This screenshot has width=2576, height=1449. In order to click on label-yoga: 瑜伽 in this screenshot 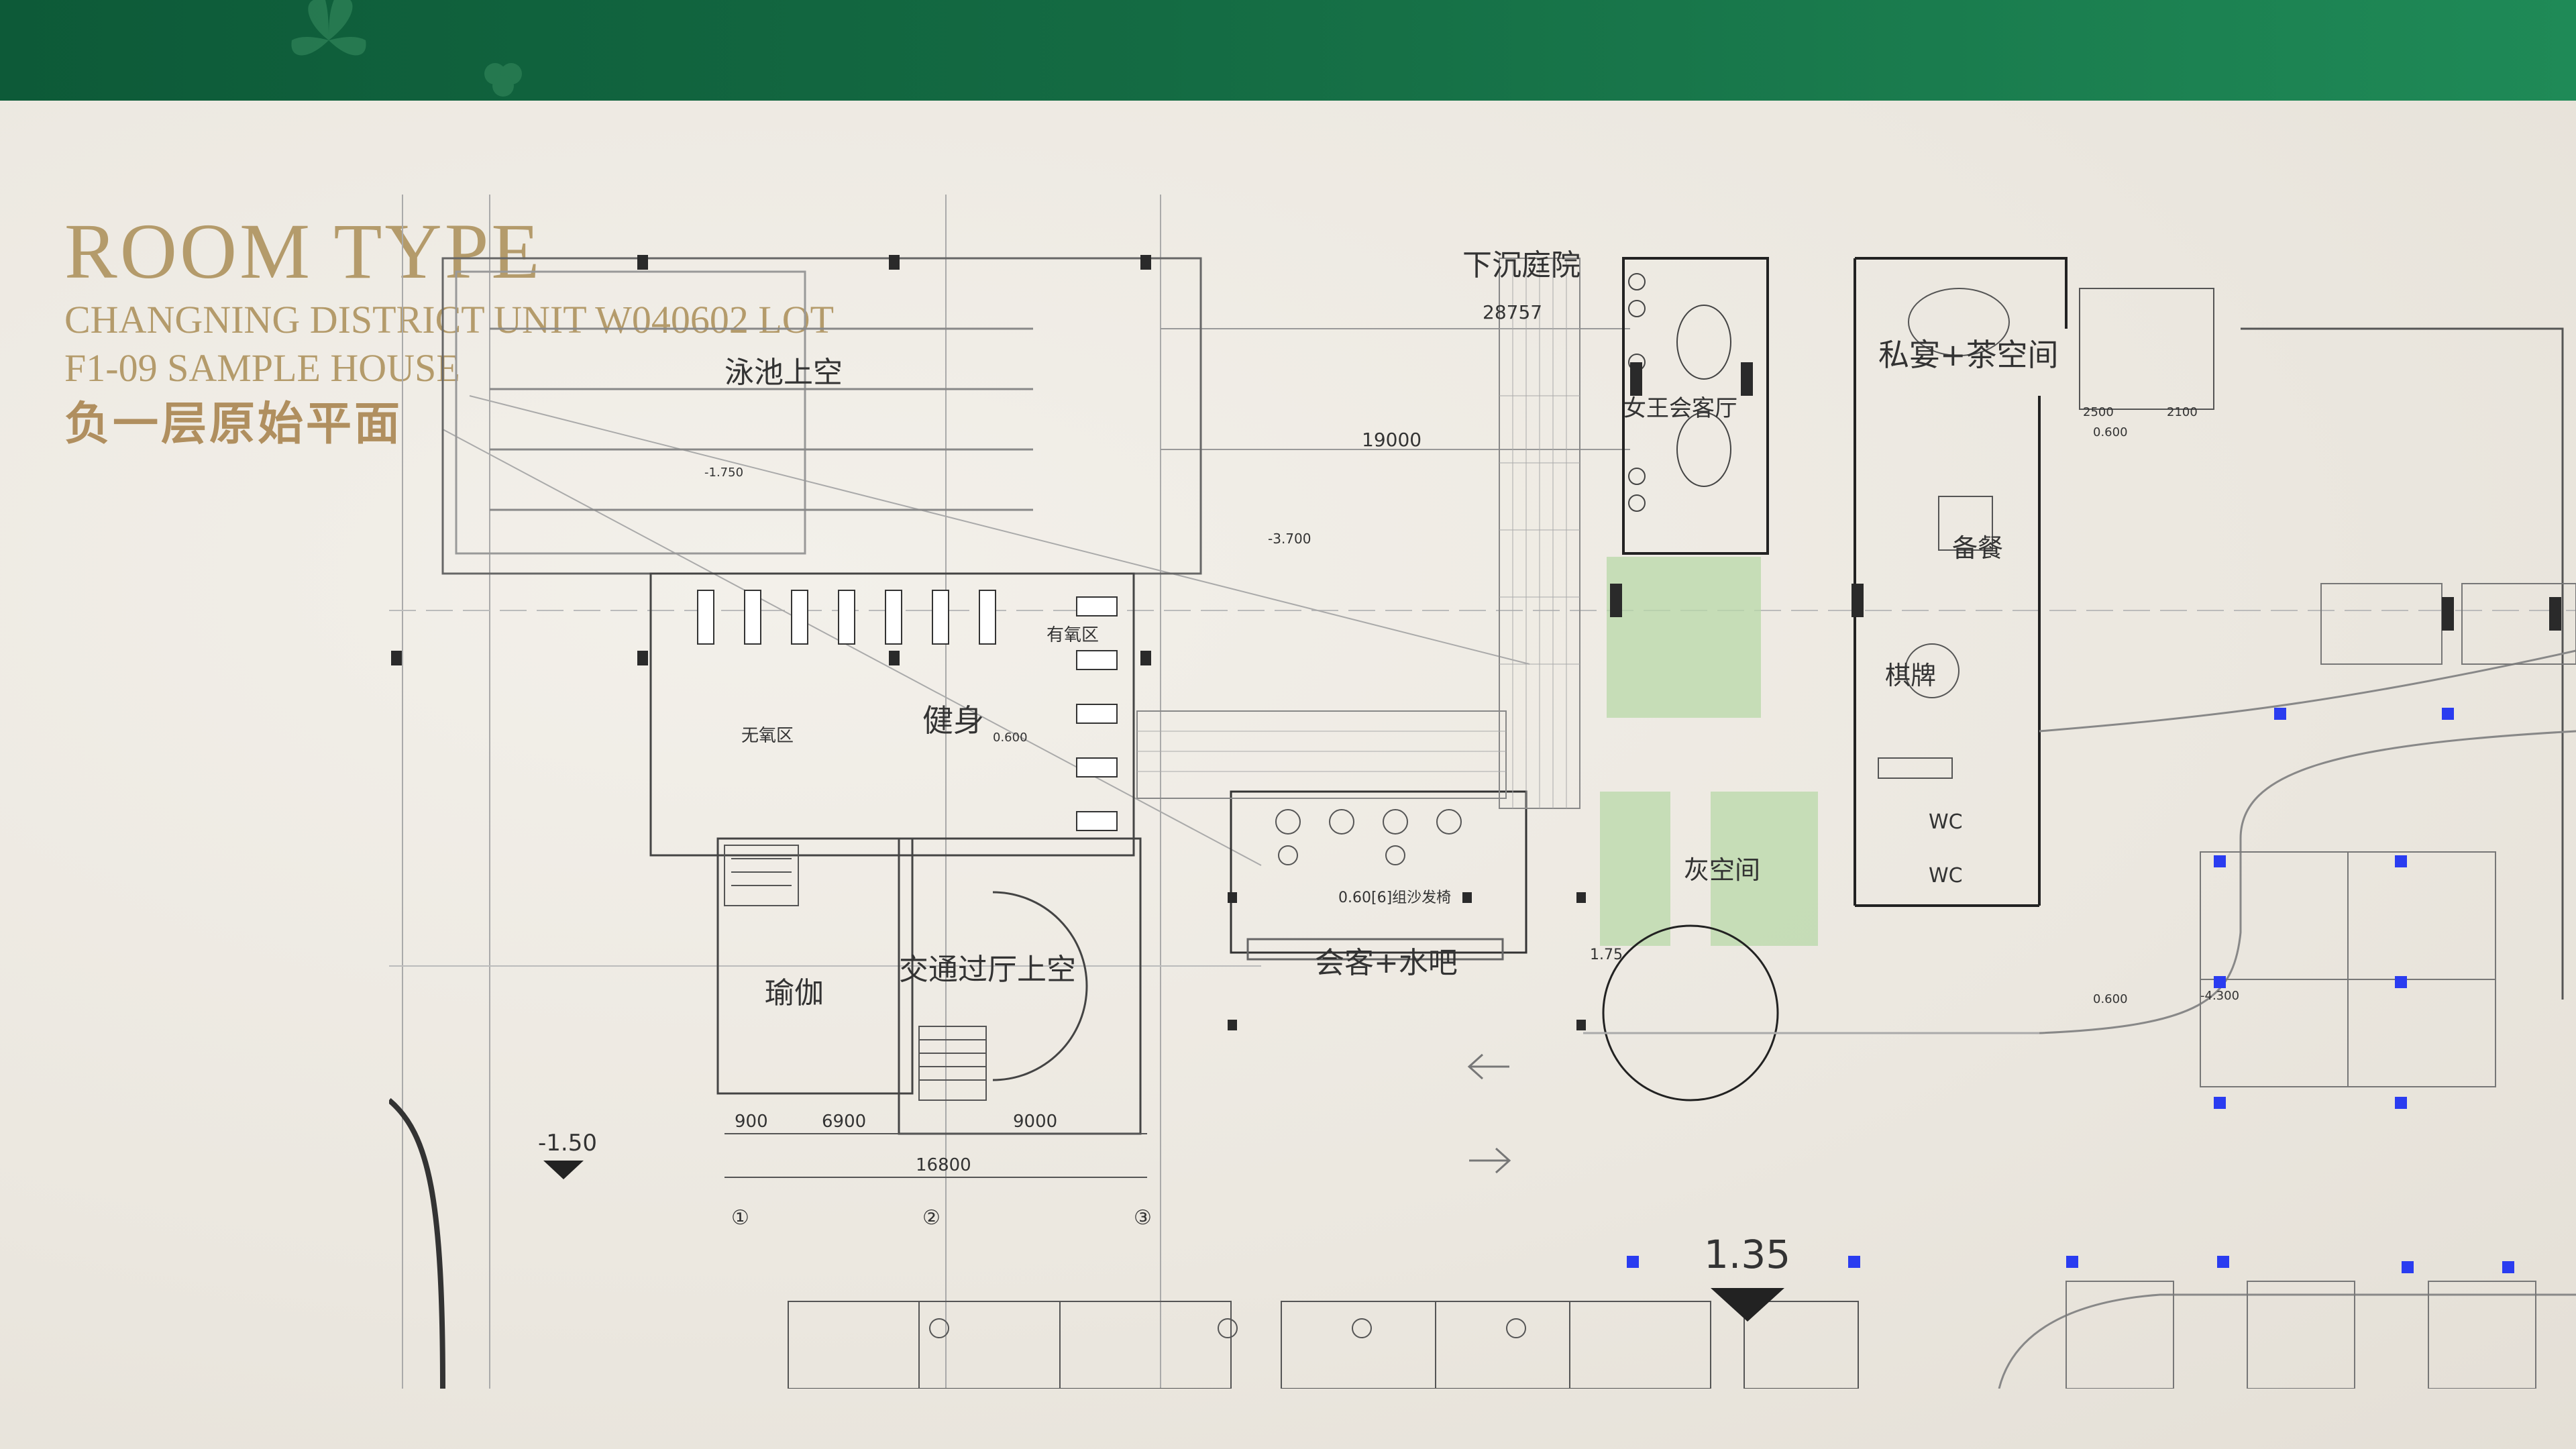, I will do `click(794, 993)`.